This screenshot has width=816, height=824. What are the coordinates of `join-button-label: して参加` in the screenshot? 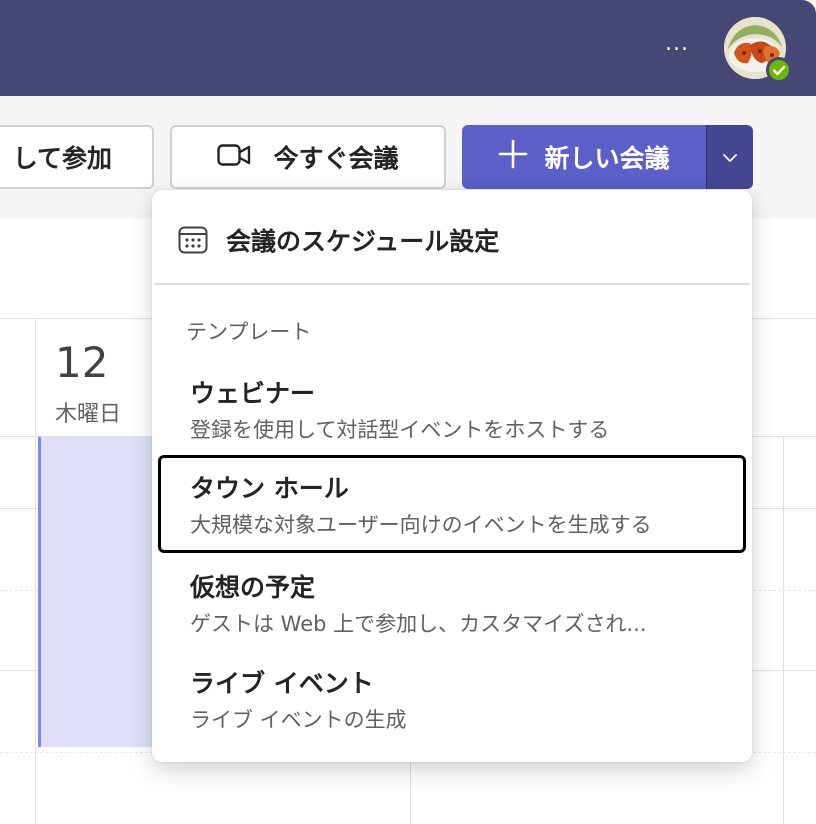 It's located at (62, 158).